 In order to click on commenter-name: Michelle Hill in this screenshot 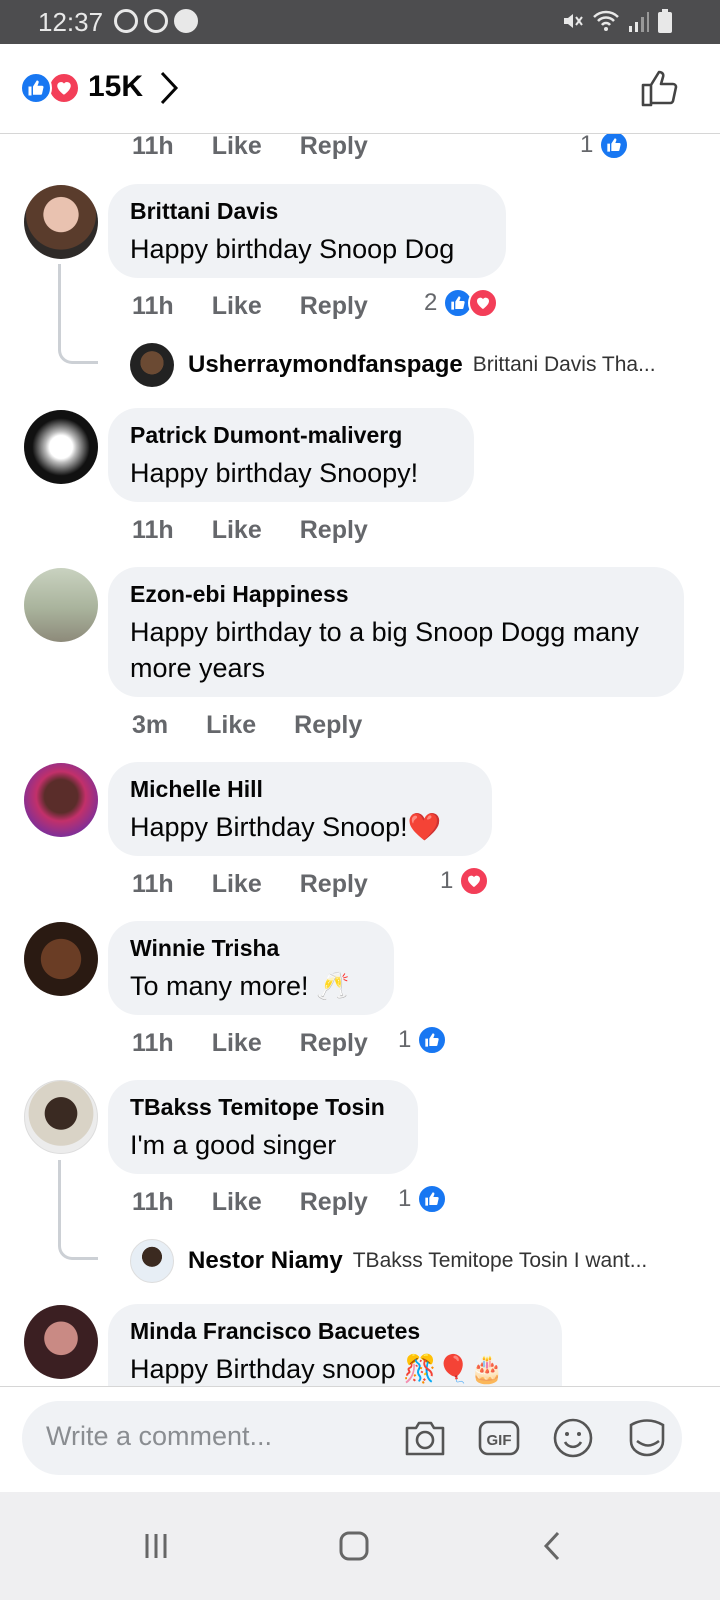, I will do `click(300, 789)`.